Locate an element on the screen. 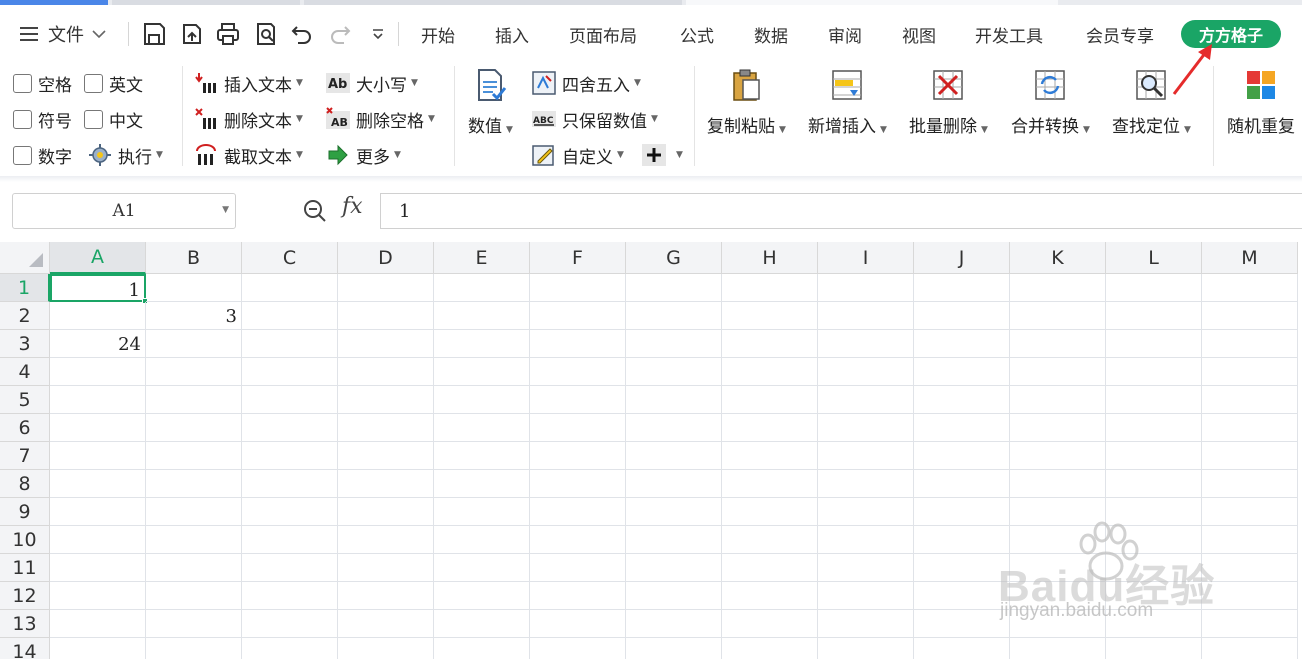  cell-c1 is located at coordinates (290, 288).